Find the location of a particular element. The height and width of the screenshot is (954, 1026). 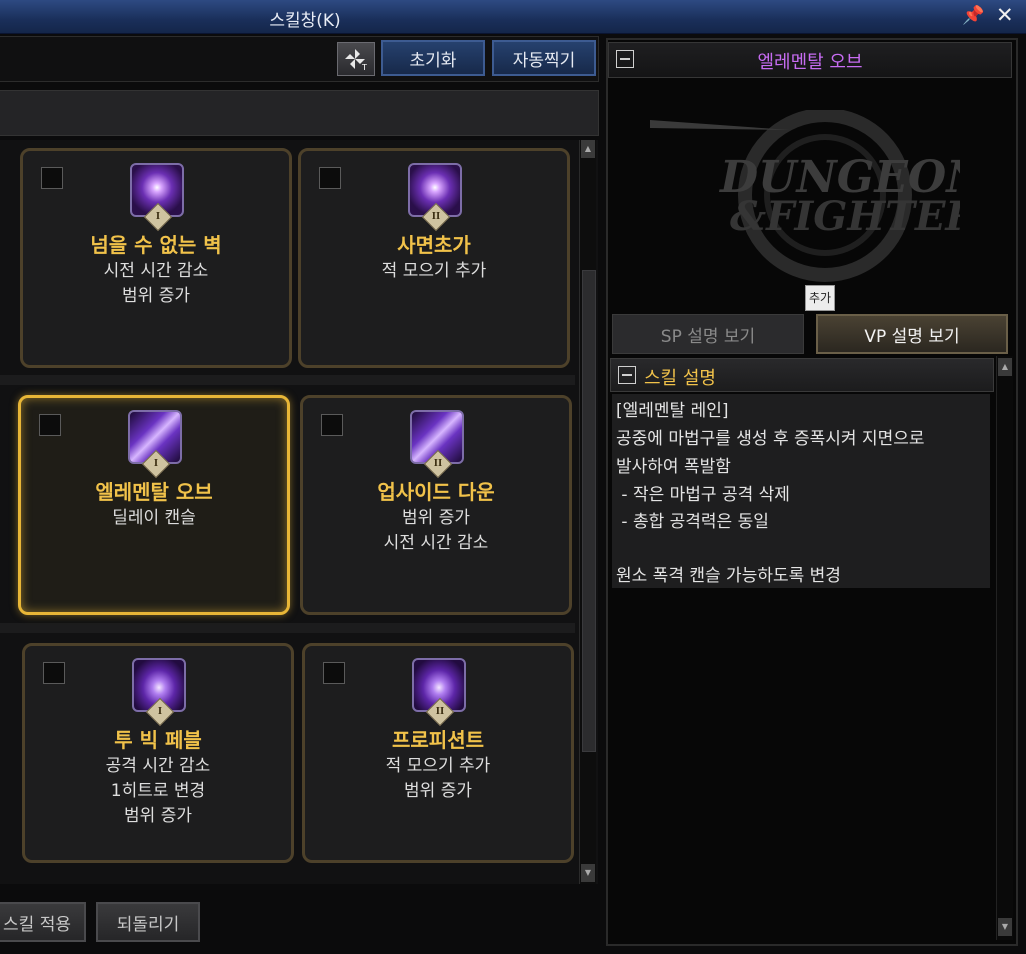

skill-card-surround: II 사면초가 적 모으기 추가 is located at coordinates (434, 258).